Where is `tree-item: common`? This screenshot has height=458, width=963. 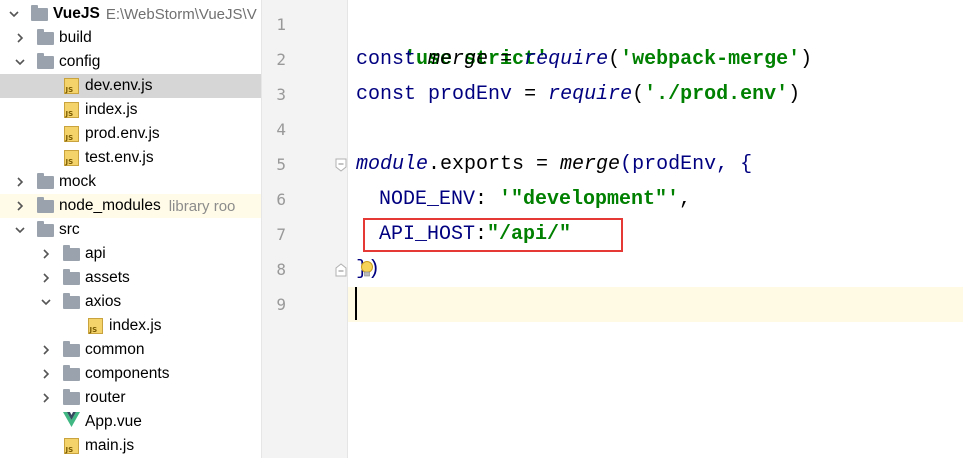 tree-item: common is located at coordinates (130, 350).